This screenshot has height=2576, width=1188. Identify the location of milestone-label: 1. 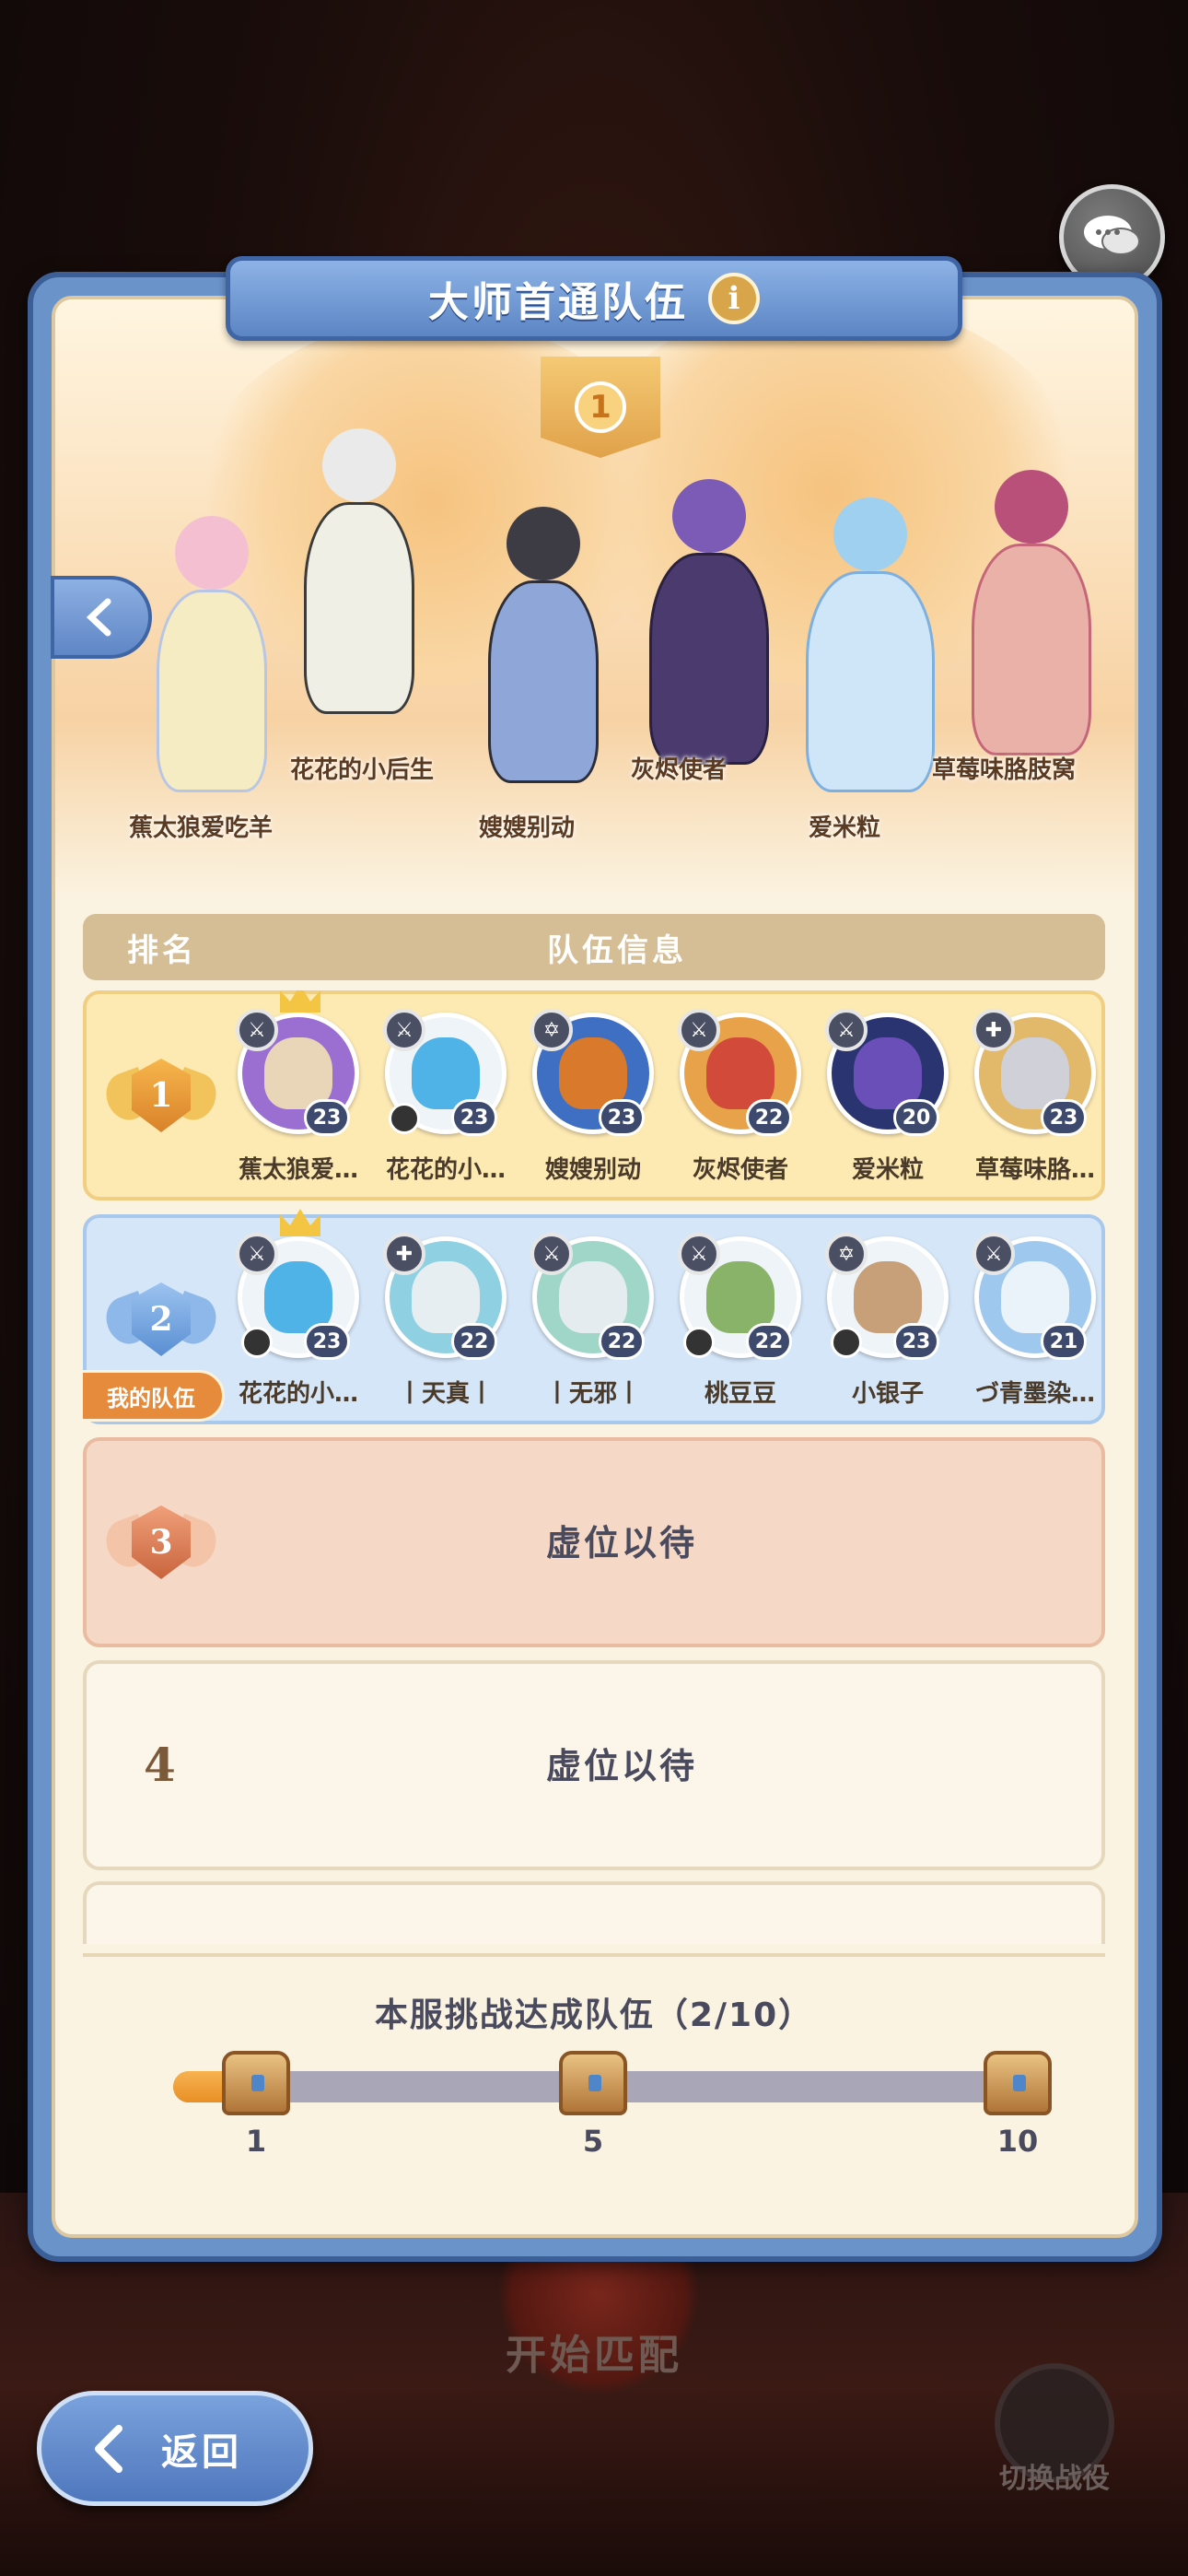
(256, 2141).